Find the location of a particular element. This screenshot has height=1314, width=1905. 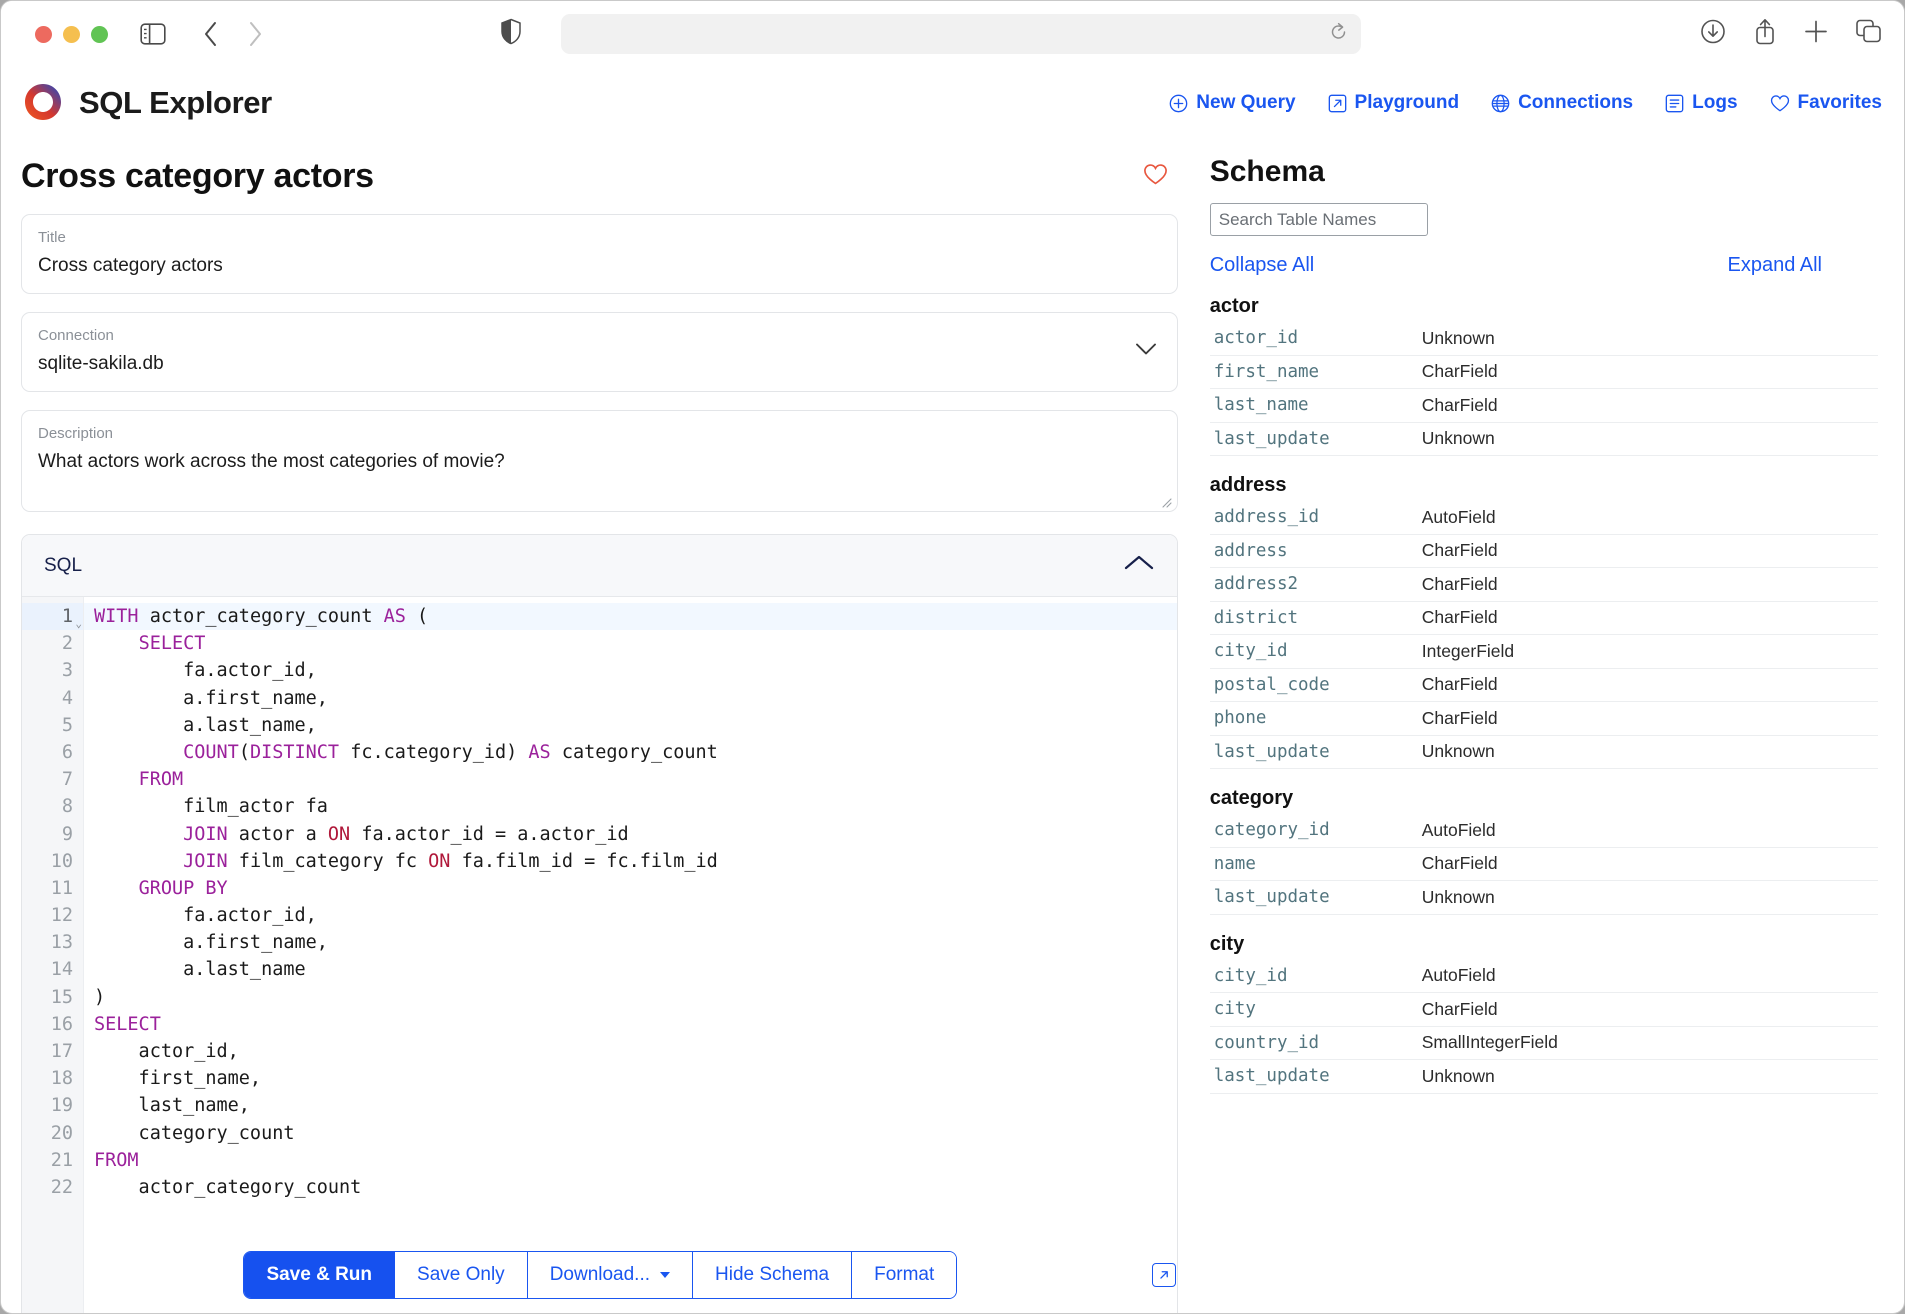

nav-new-query: New Query is located at coordinates (1232, 103).